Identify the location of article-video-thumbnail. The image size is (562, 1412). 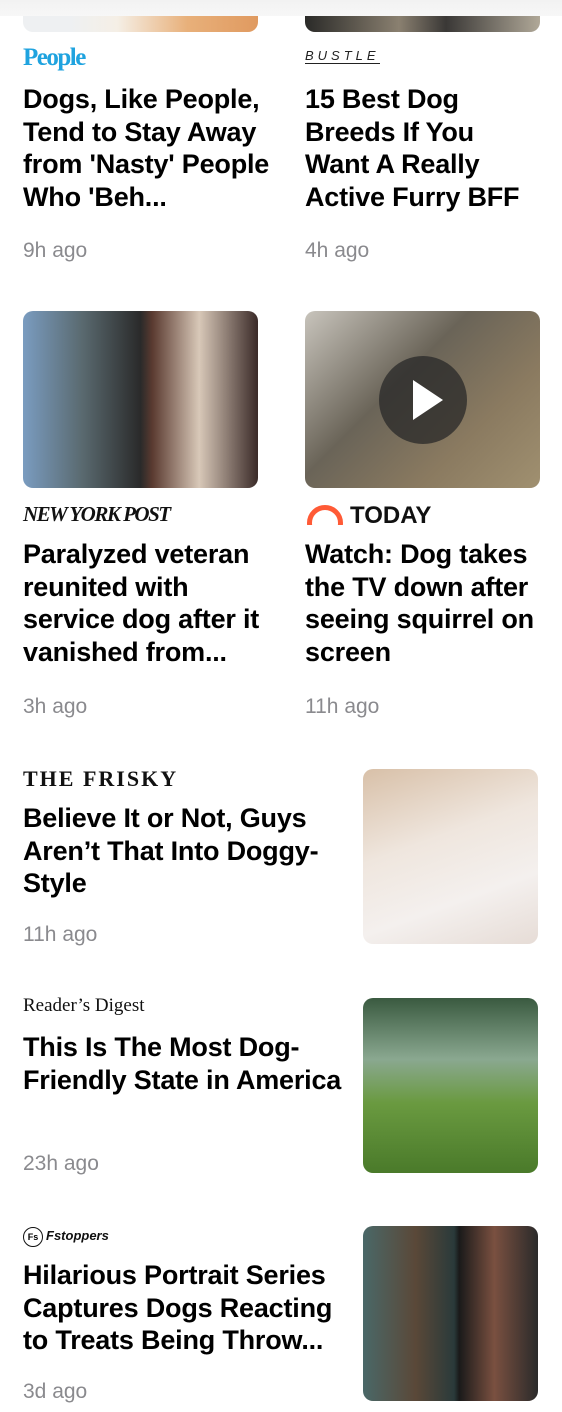
(422, 399).